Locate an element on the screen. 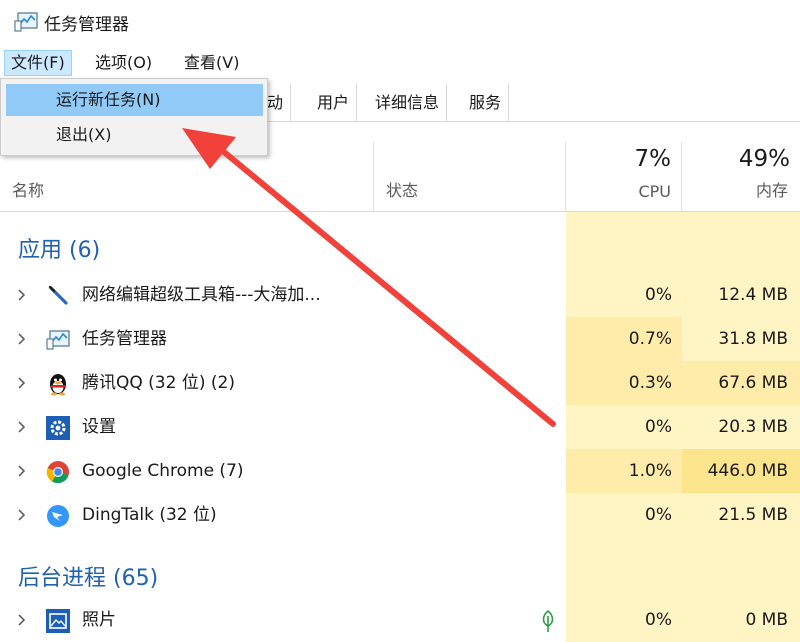 This screenshot has height=642, width=800. cpu-value: 1.0% is located at coordinates (624, 471).